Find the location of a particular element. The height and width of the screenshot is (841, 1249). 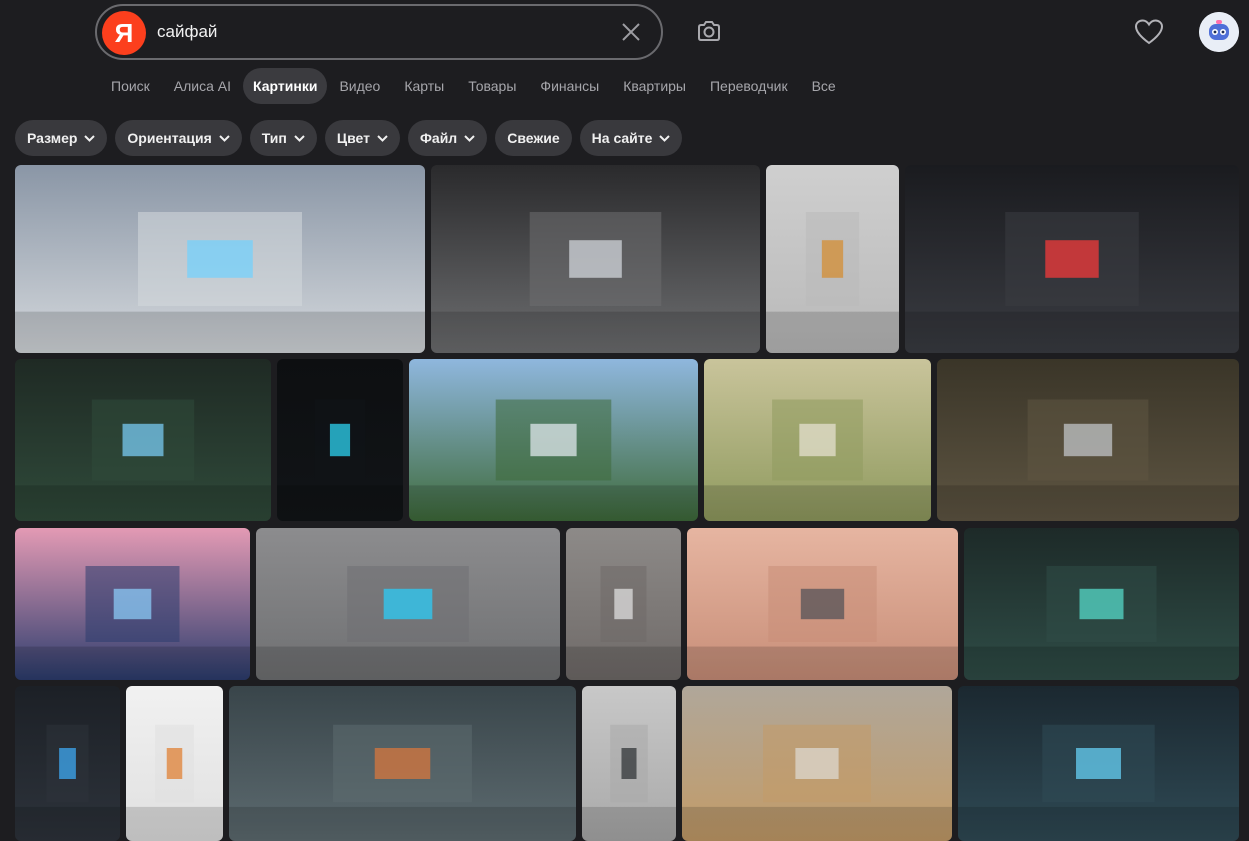

tab-apartments: Квартиры is located at coordinates (654, 86).